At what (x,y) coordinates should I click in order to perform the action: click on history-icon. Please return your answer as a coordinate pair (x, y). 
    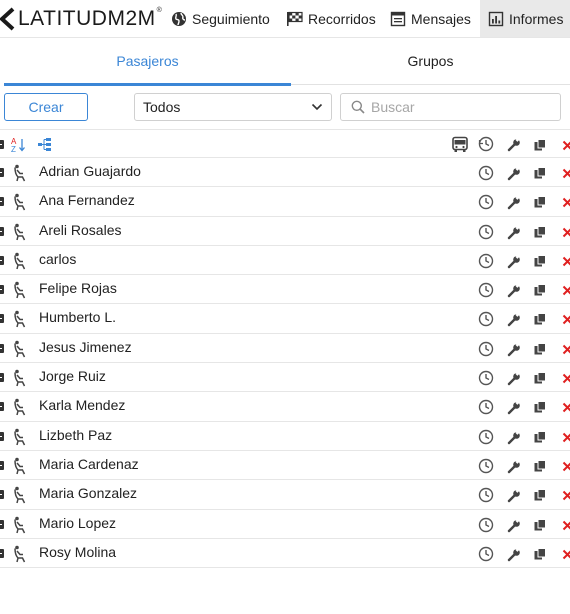
    Looking at the image, I should click on (486, 144).